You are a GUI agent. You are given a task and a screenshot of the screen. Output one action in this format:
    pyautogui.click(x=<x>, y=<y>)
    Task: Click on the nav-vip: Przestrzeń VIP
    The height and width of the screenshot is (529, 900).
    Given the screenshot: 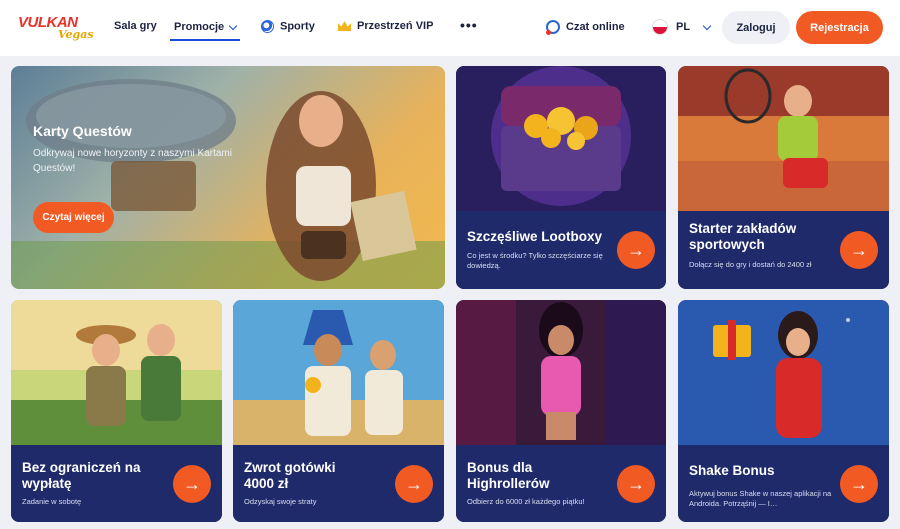 What is the action you would take?
    pyautogui.click(x=385, y=26)
    